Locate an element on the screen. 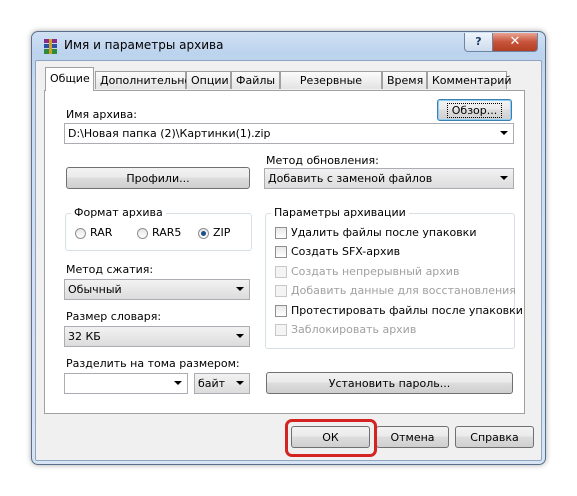 This screenshot has width=577, height=496. tab-files: Файлы is located at coordinates (255, 80).